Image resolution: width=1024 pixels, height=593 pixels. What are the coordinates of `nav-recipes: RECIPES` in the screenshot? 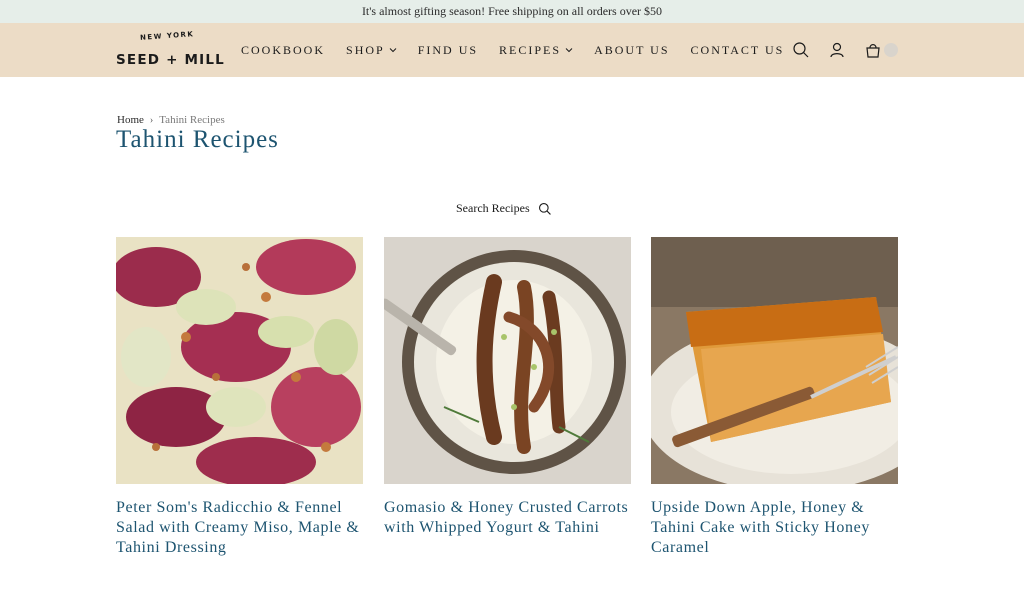 It's located at (536, 50).